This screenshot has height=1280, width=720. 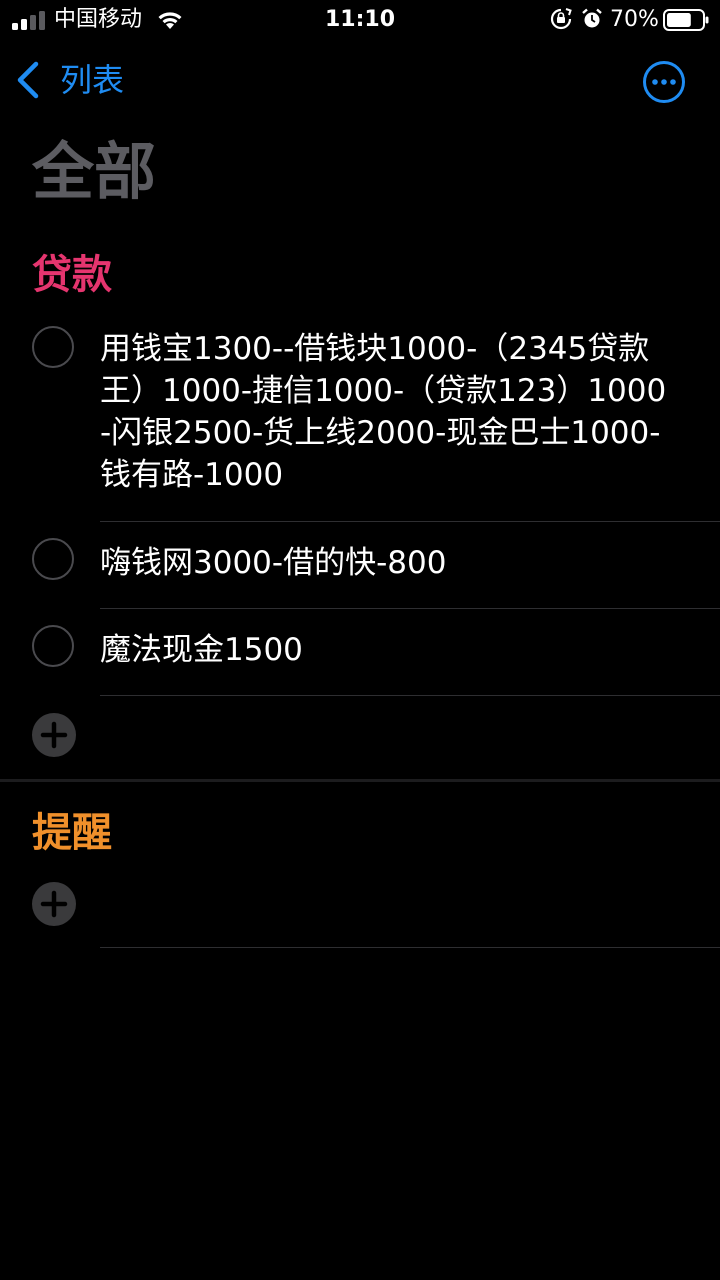 What do you see at coordinates (94, 171) in the screenshot?
I see `page-title: 全部` at bounding box center [94, 171].